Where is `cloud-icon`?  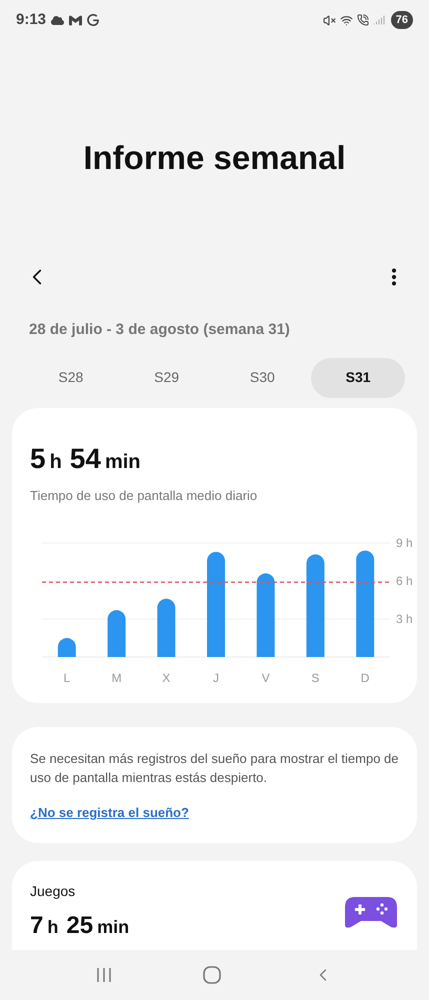
cloud-icon is located at coordinates (57, 20).